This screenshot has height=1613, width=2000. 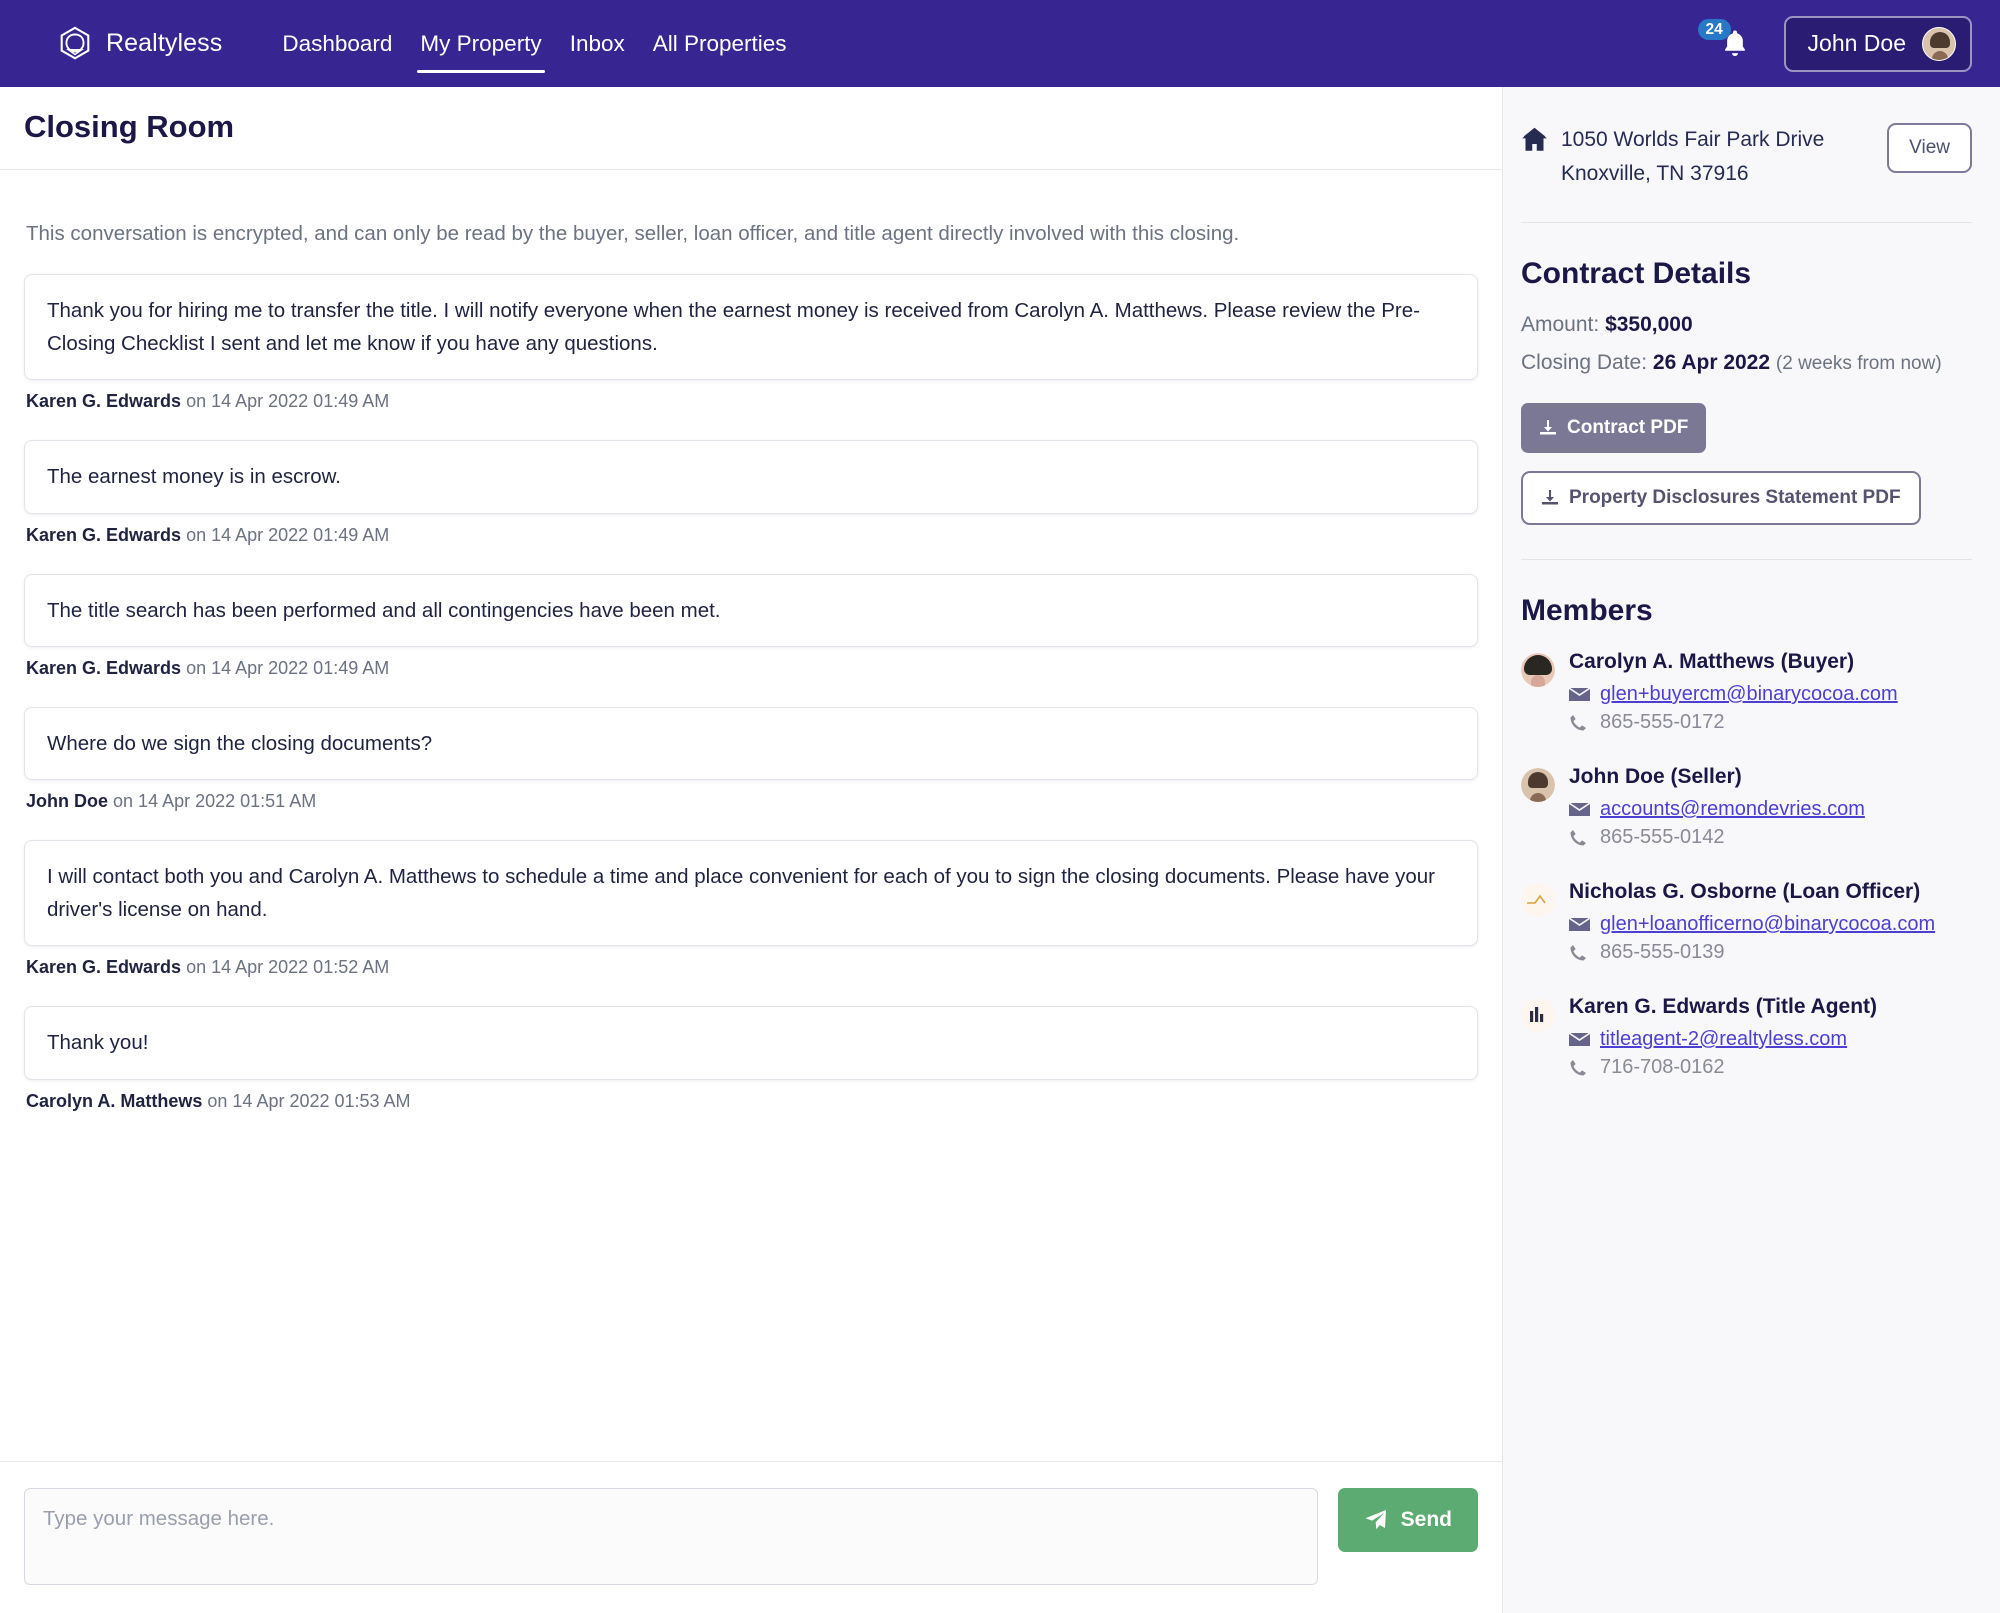 What do you see at coordinates (597, 43) in the screenshot?
I see `nav-link-inbox: Inbox` at bounding box center [597, 43].